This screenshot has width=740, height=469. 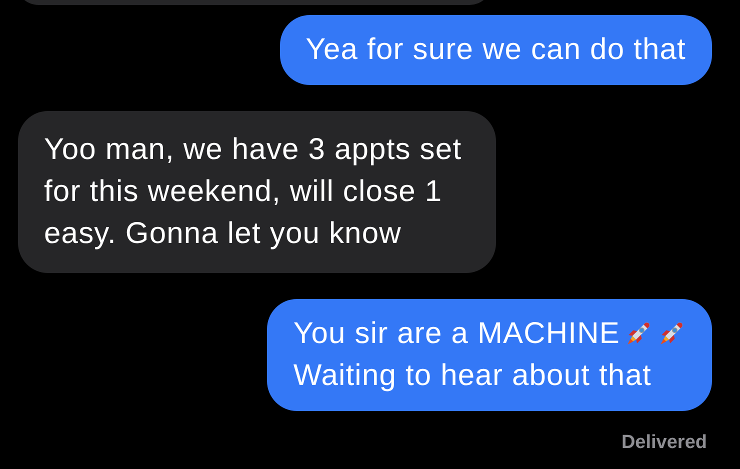 I want to click on message-text: easy. Gonna let you know, so click(x=223, y=234).